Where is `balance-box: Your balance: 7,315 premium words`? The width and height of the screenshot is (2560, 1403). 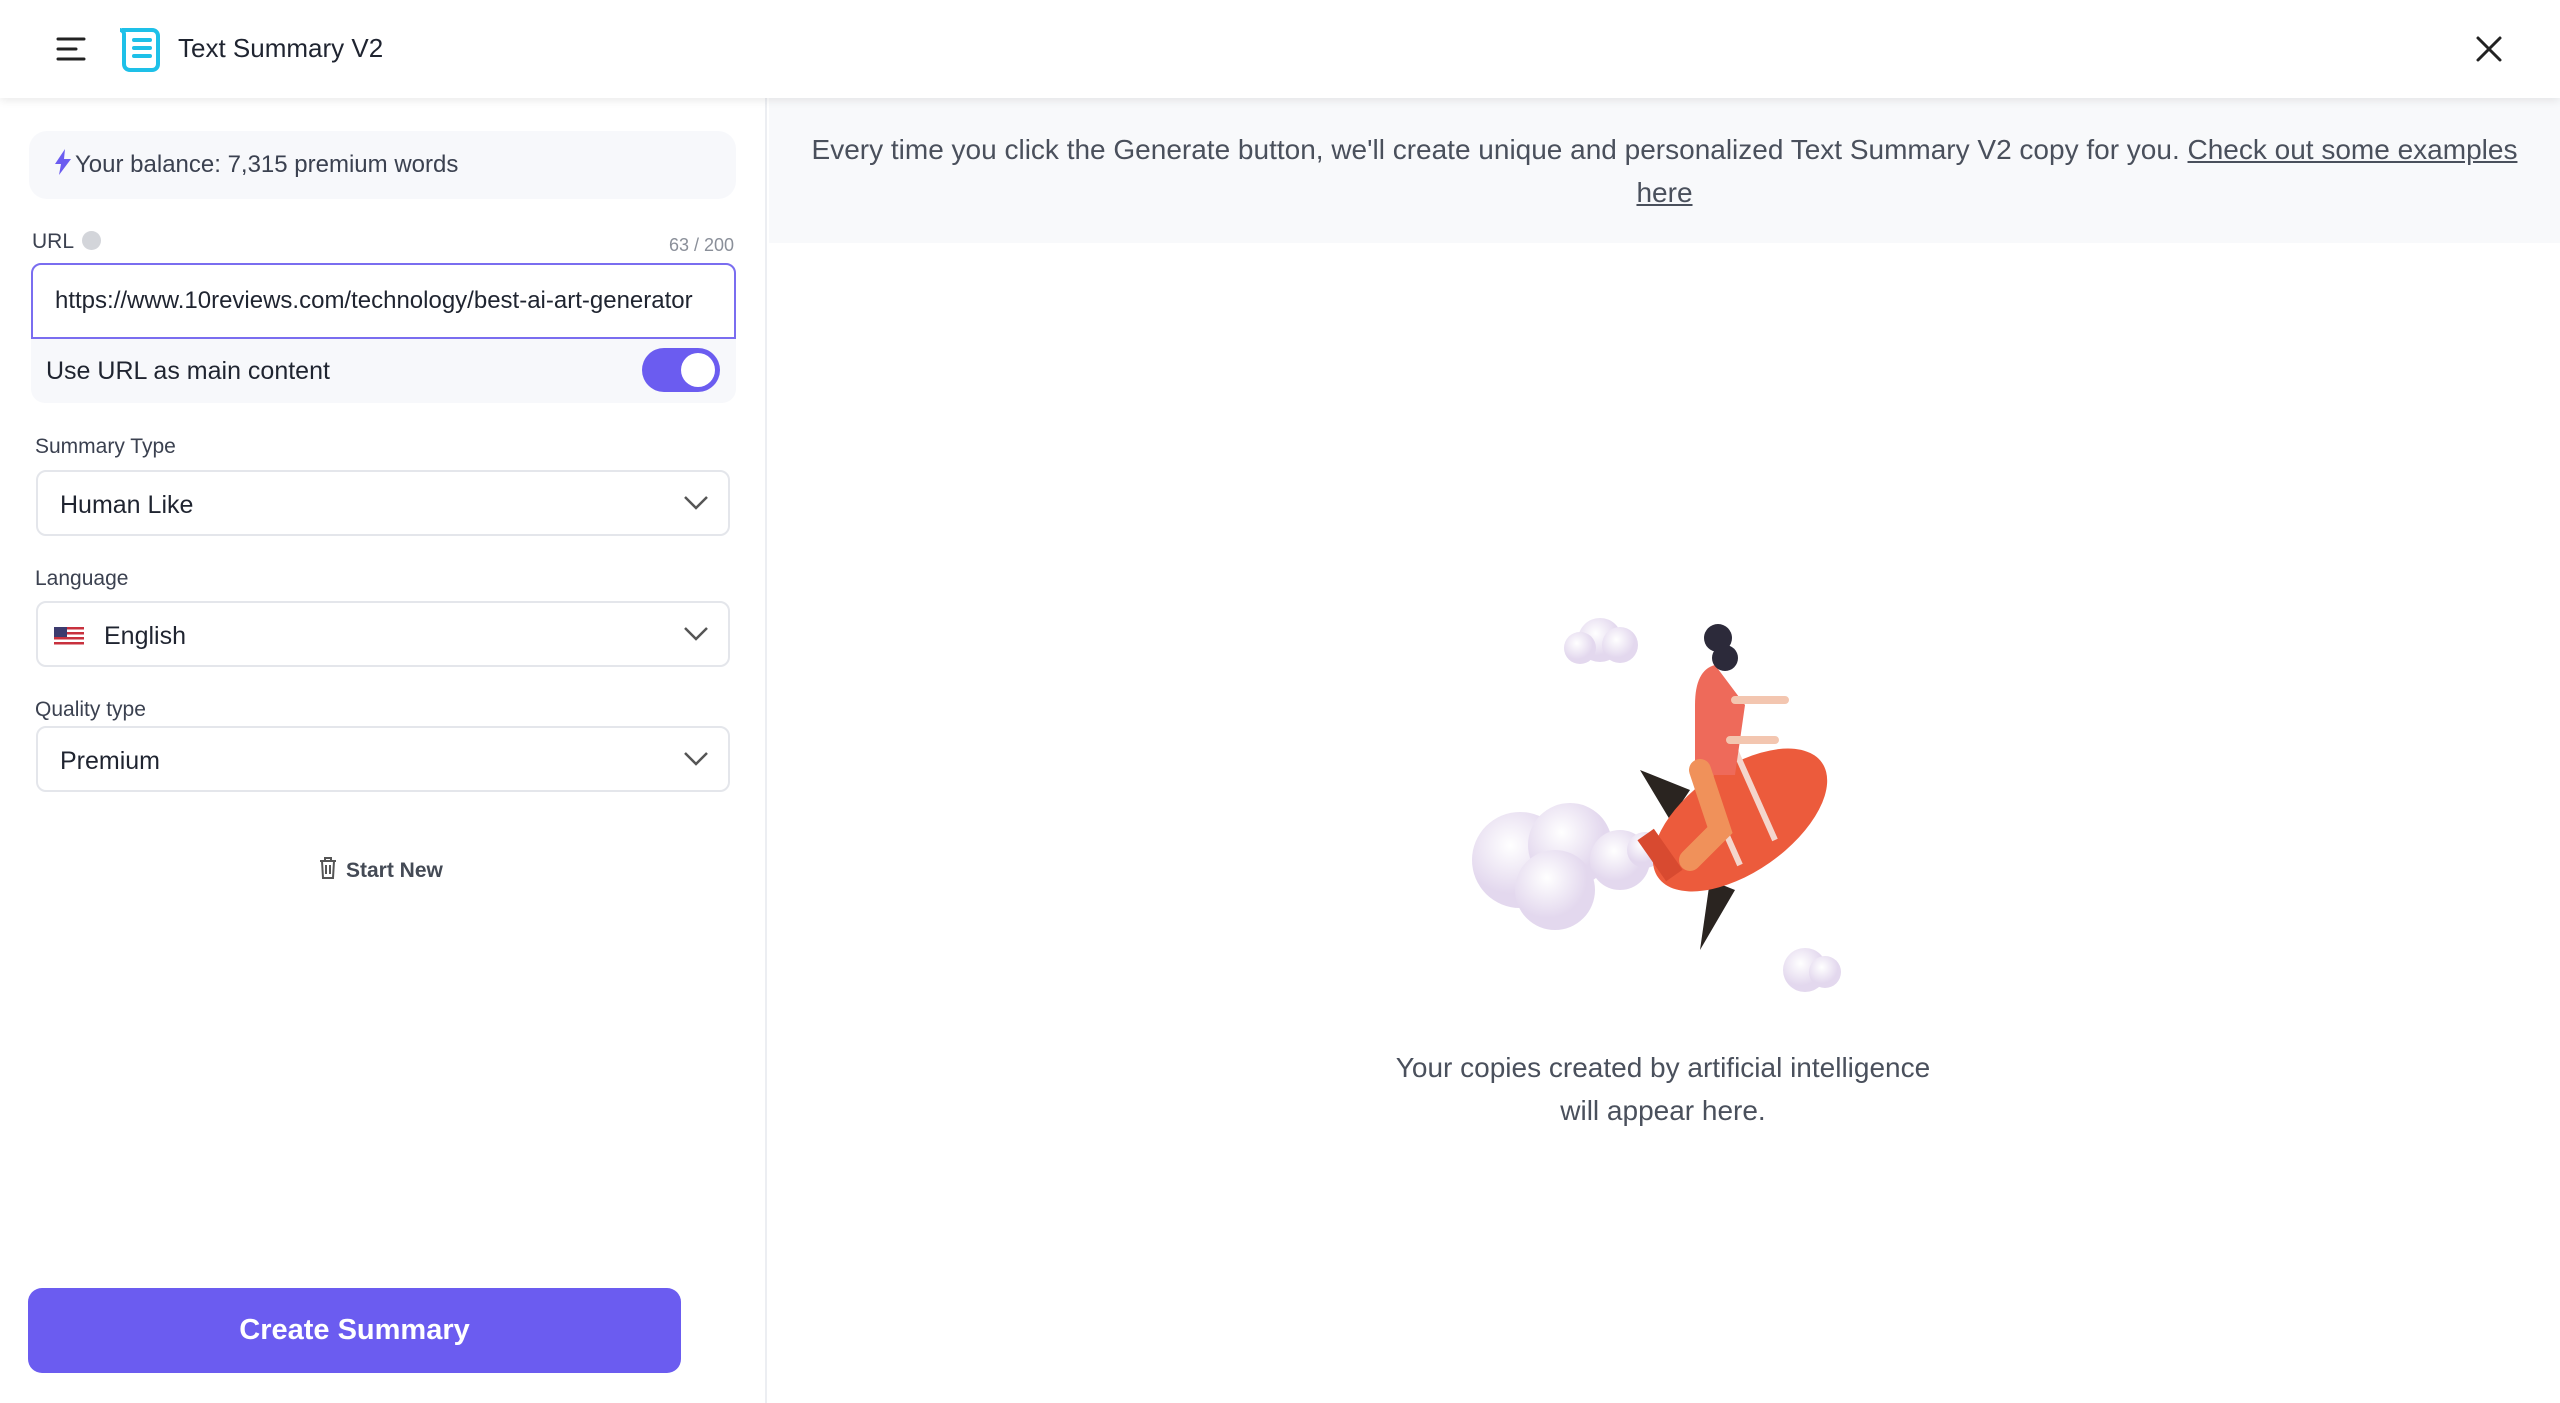
balance-box: Your balance: 7,315 premium words is located at coordinates (382, 165).